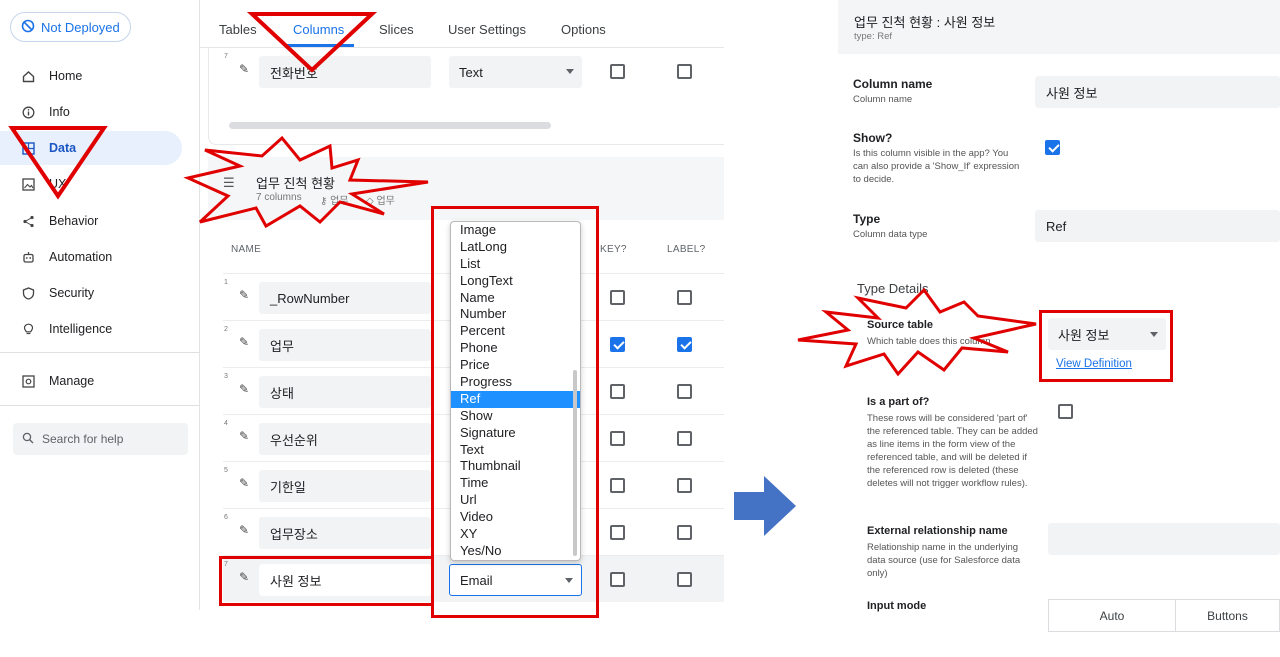 The height and width of the screenshot is (657, 1280). I want to click on row-number: 1, so click(226, 282).